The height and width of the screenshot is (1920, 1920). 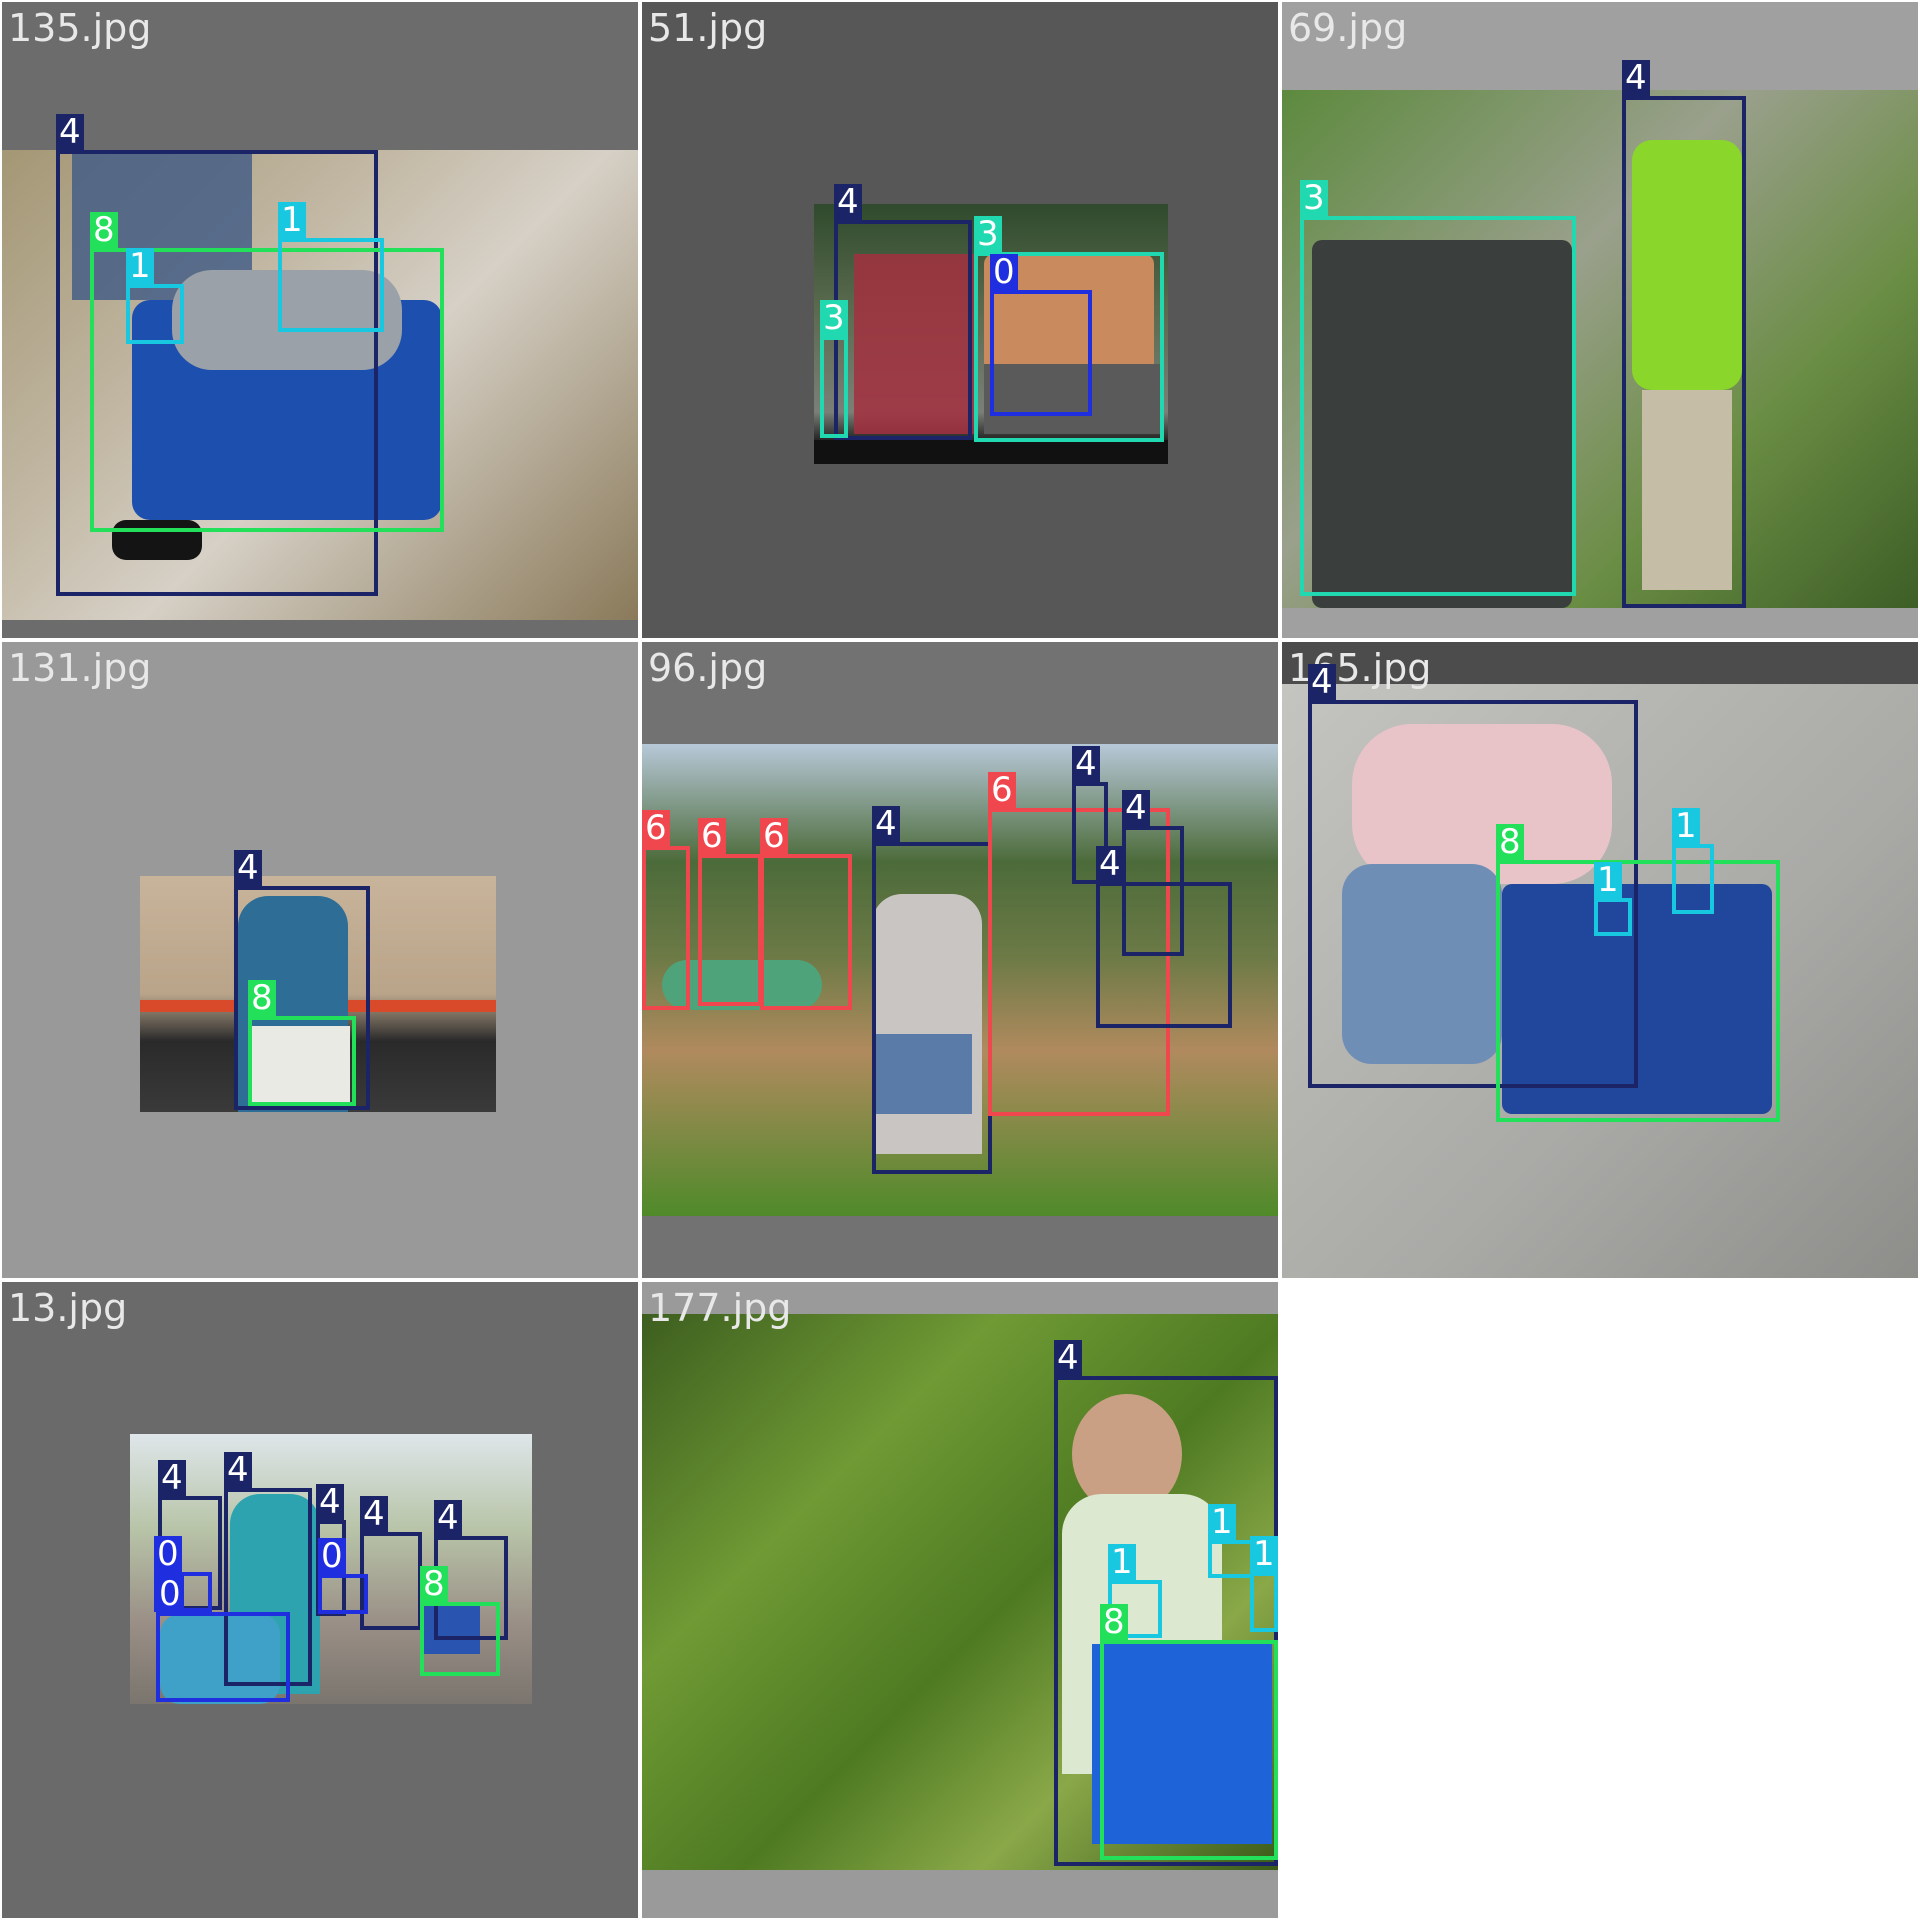 What do you see at coordinates (1600, 320) in the screenshot?
I see `tile-69: 69.jpg 4 3` at bounding box center [1600, 320].